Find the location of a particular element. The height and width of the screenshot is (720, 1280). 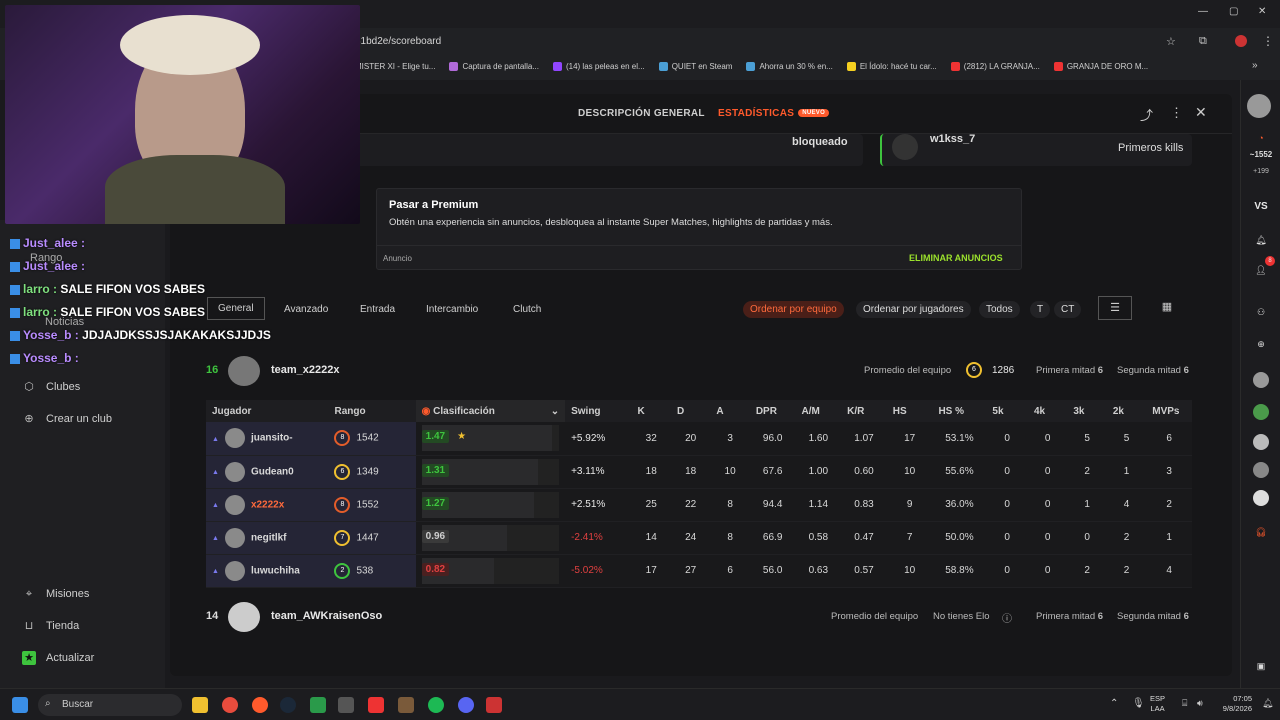

col-k: K is located at coordinates (651, 411).